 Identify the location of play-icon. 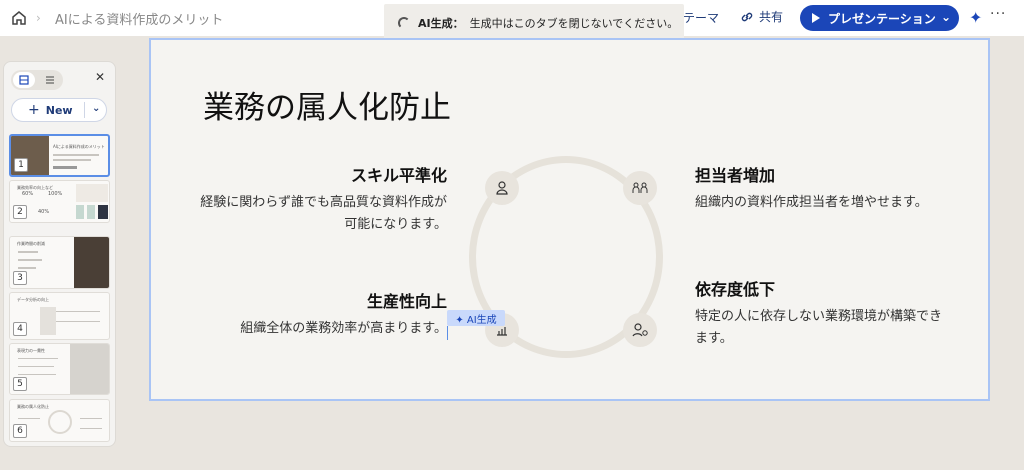
(816, 18).